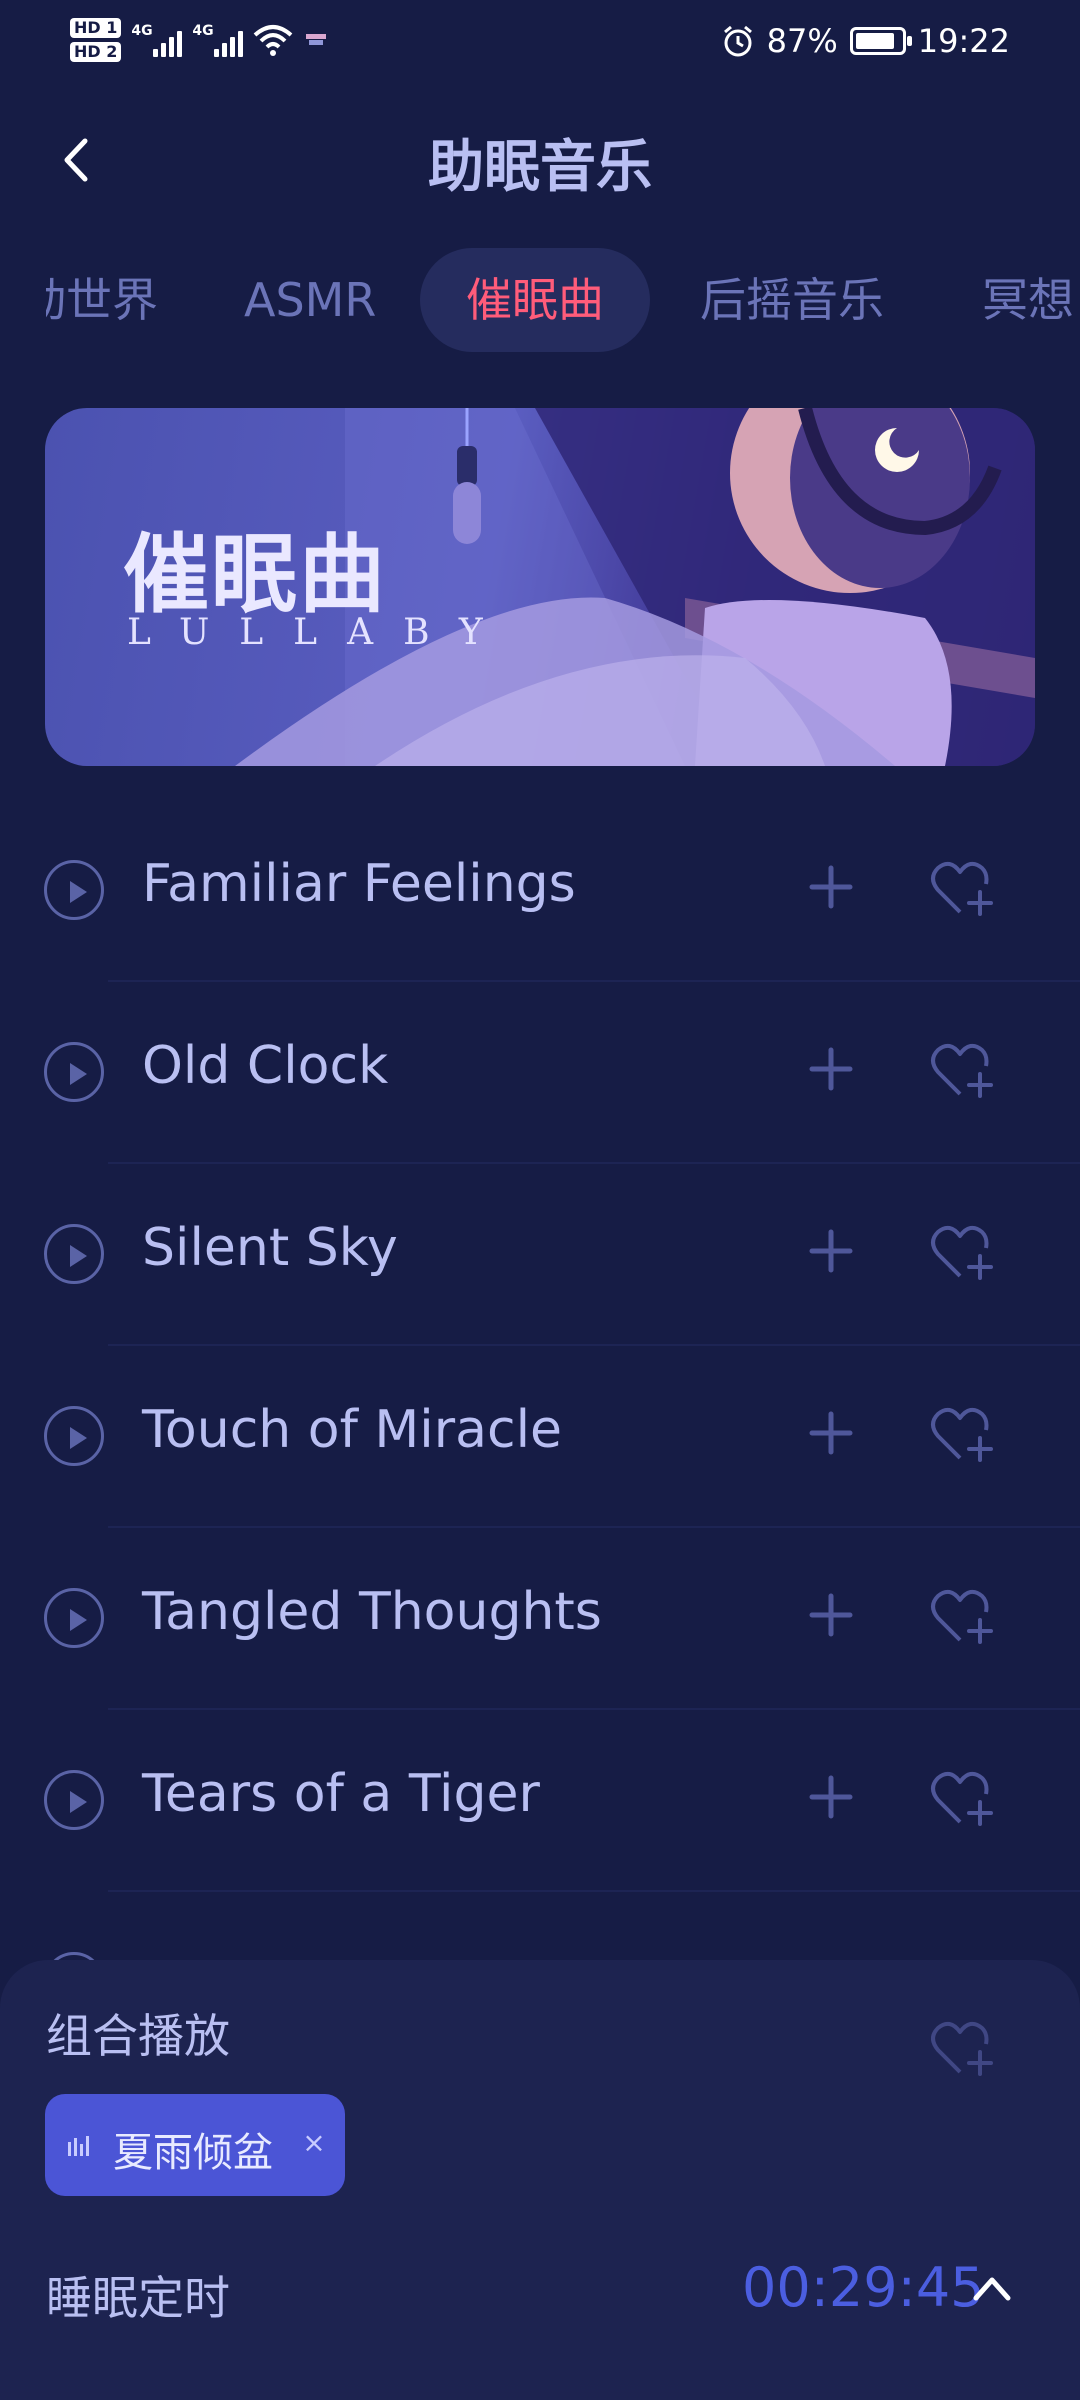 This screenshot has width=1080, height=2400. Describe the element at coordinates (273, 40) in the screenshot. I see `wifi-icon` at that location.